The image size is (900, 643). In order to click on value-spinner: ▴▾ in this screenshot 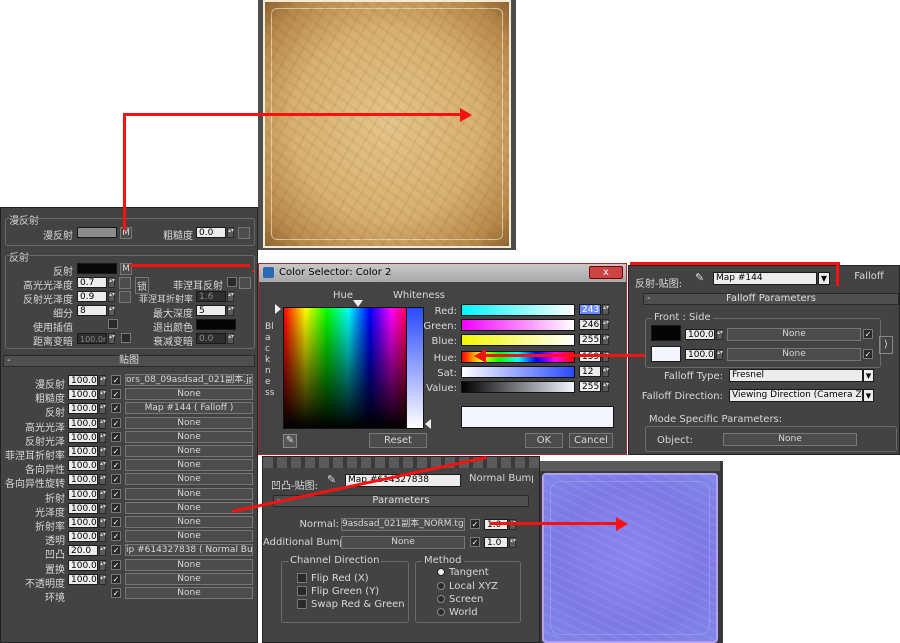, I will do `click(605, 386)`.